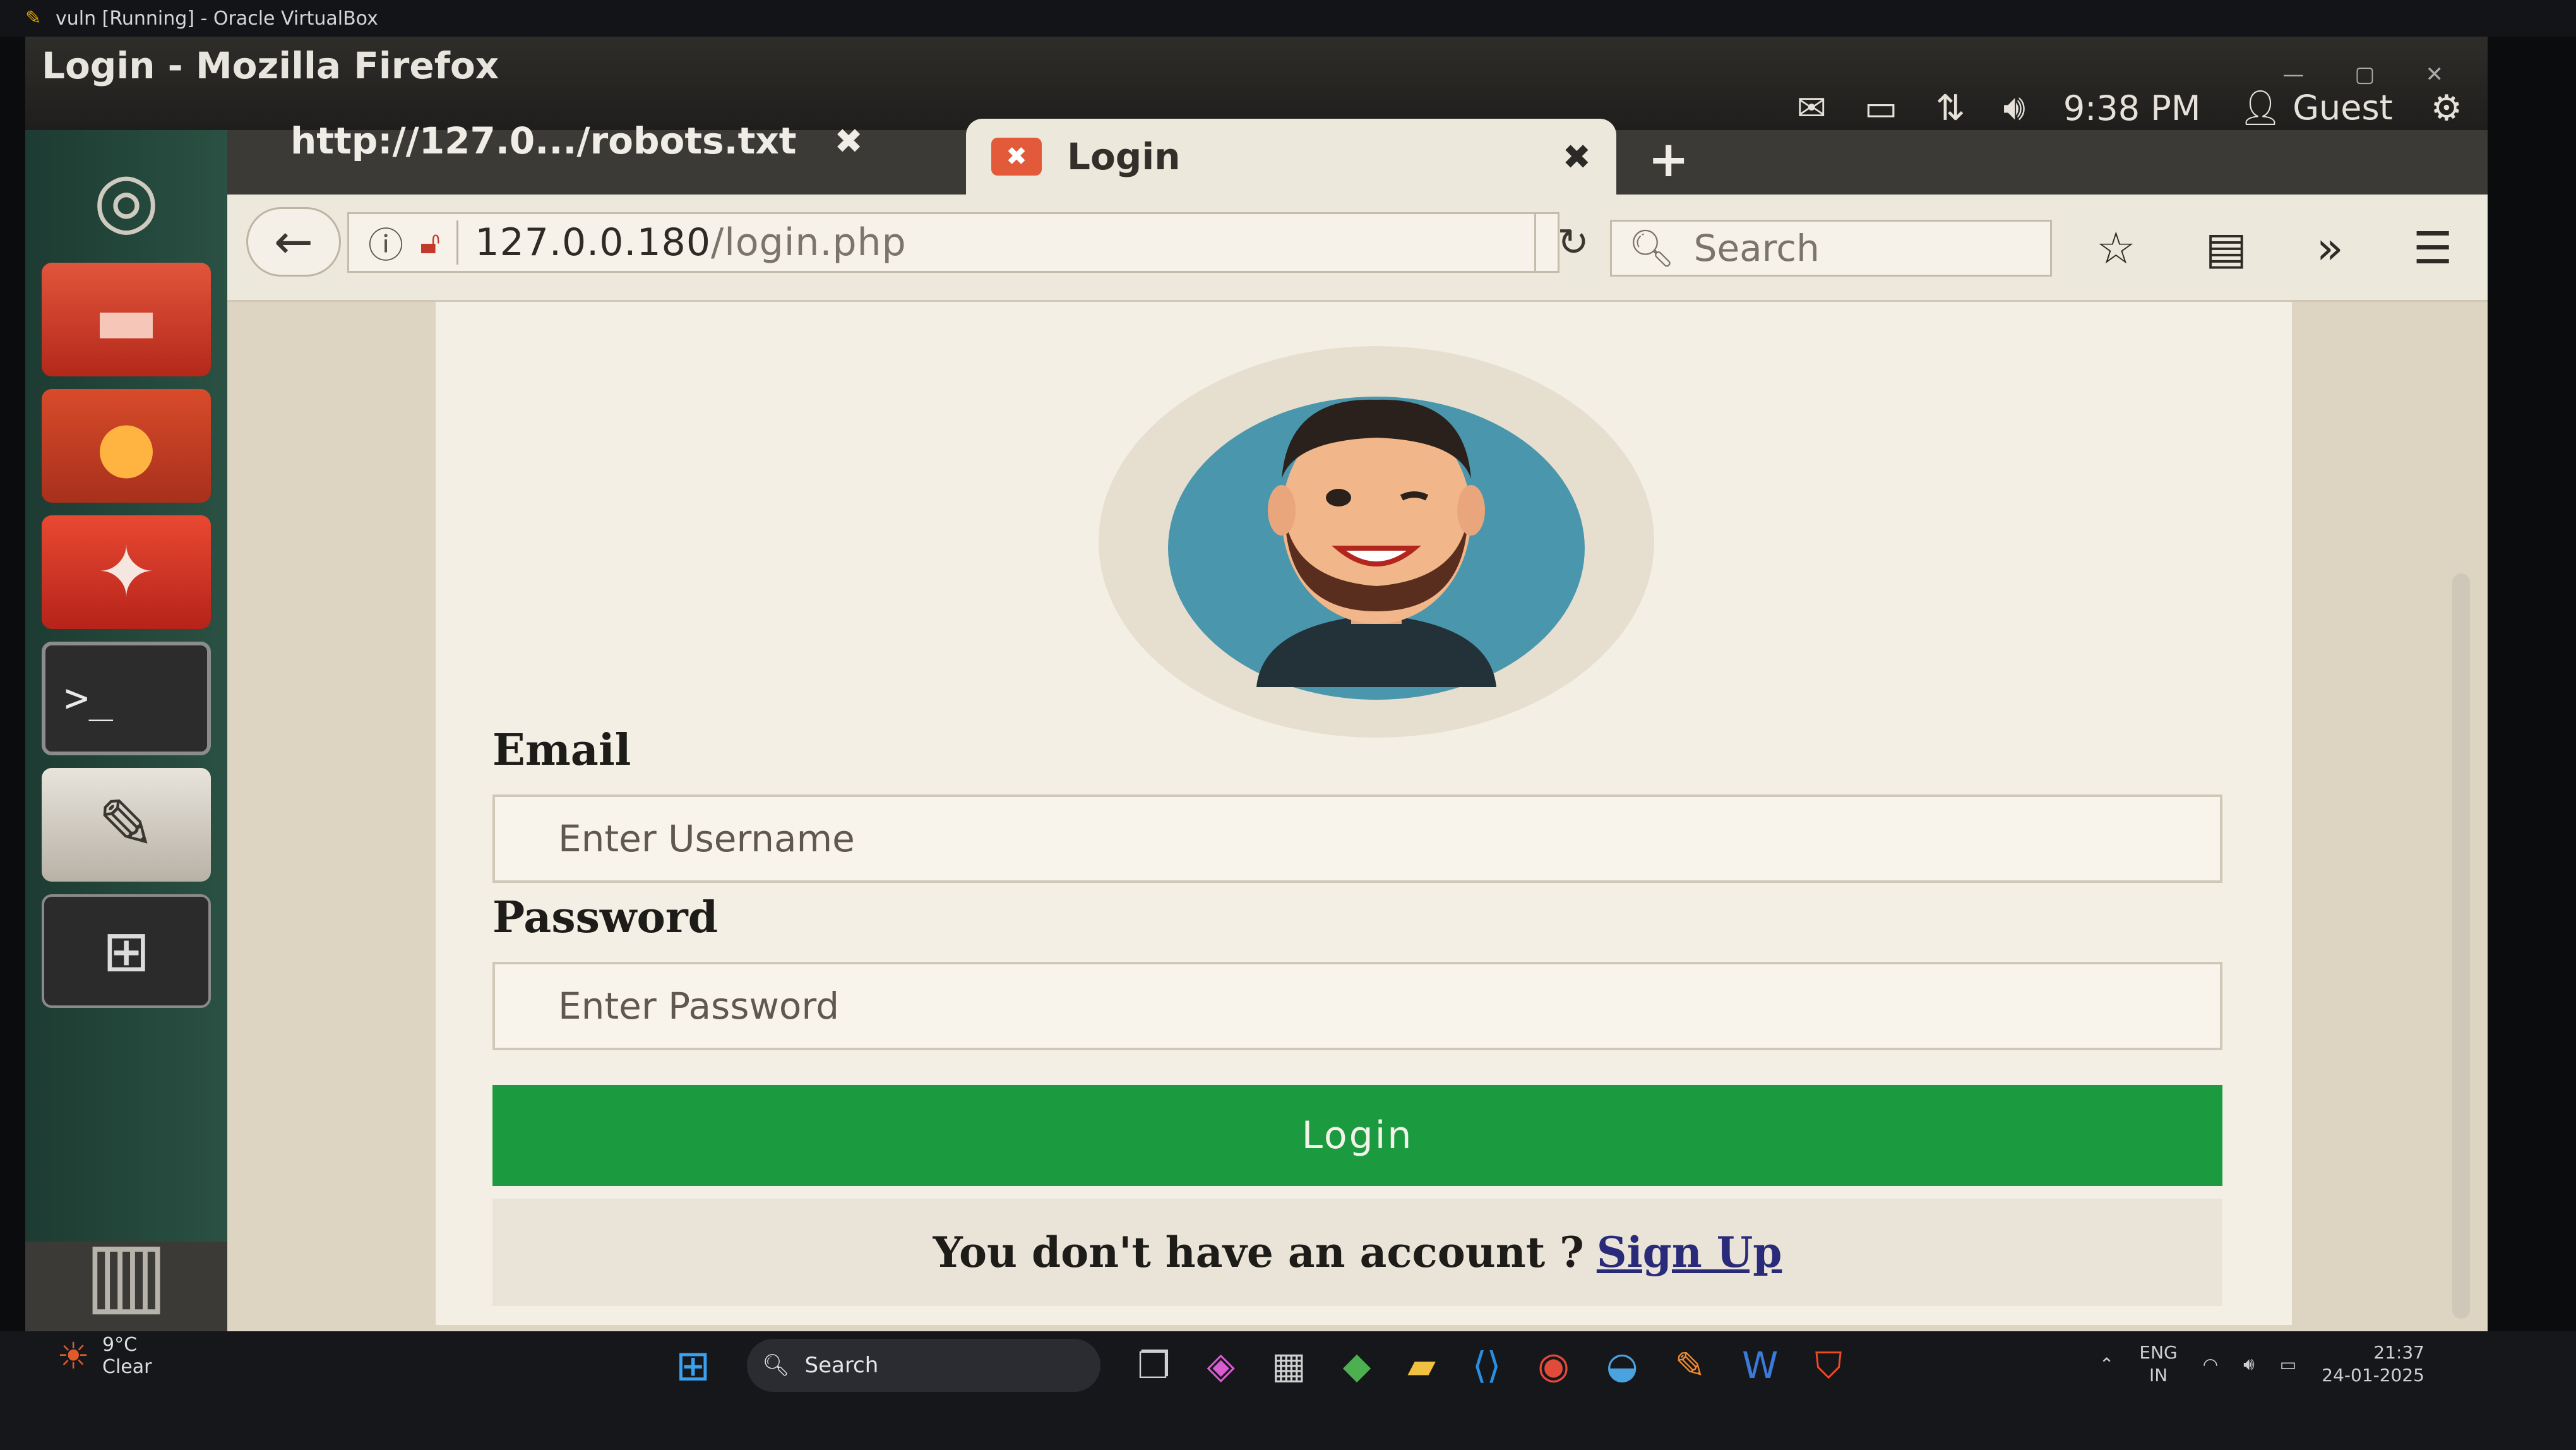 The width and height of the screenshot is (2576, 1450). I want to click on files-icon: ▬, so click(126, 319).